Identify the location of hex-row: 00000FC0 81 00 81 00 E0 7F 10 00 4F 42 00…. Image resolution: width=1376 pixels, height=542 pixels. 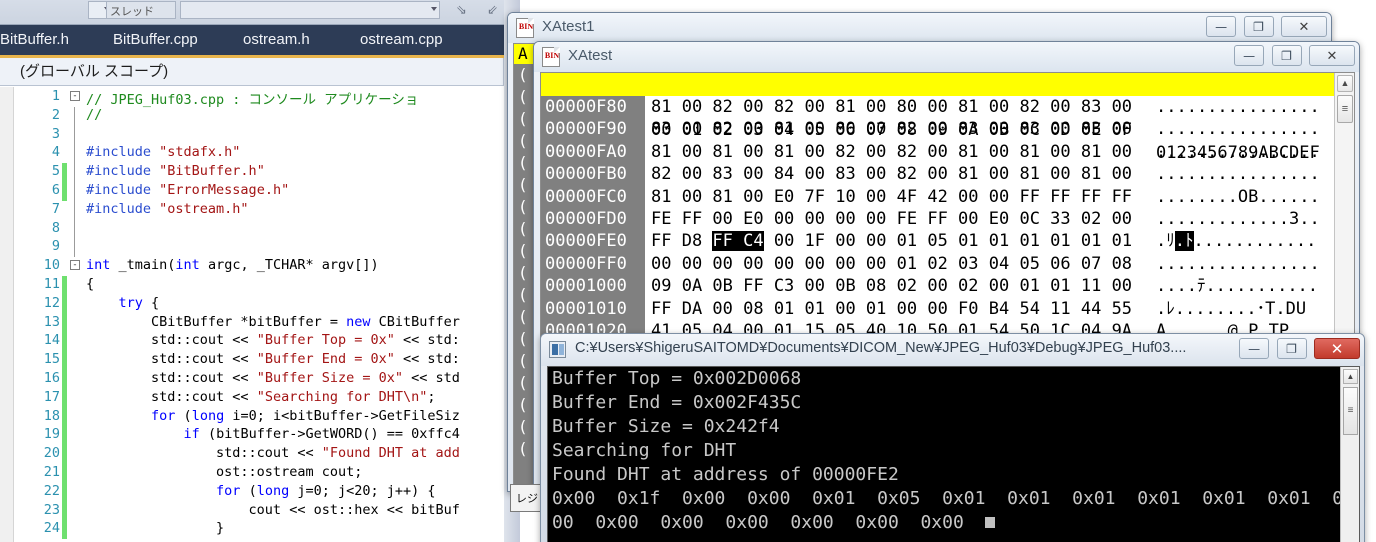
(938, 196).